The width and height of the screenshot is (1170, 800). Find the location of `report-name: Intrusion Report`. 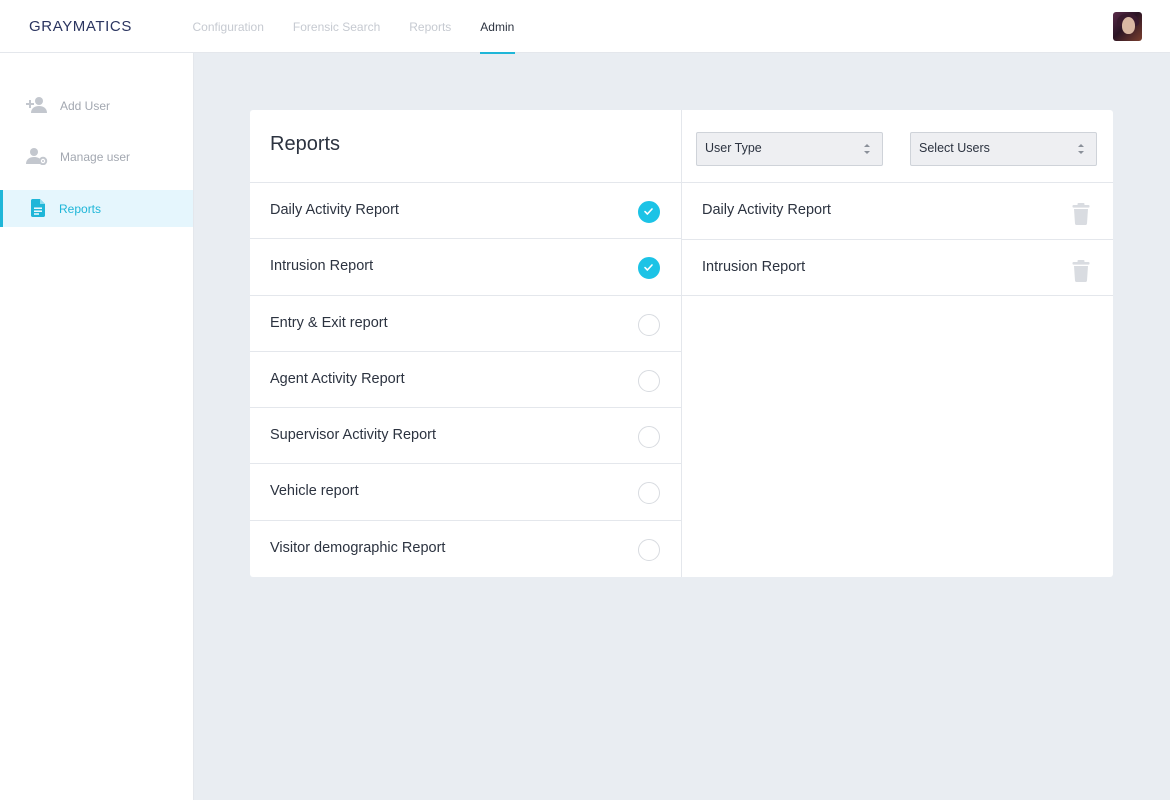

report-name: Intrusion Report is located at coordinates (322, 266).